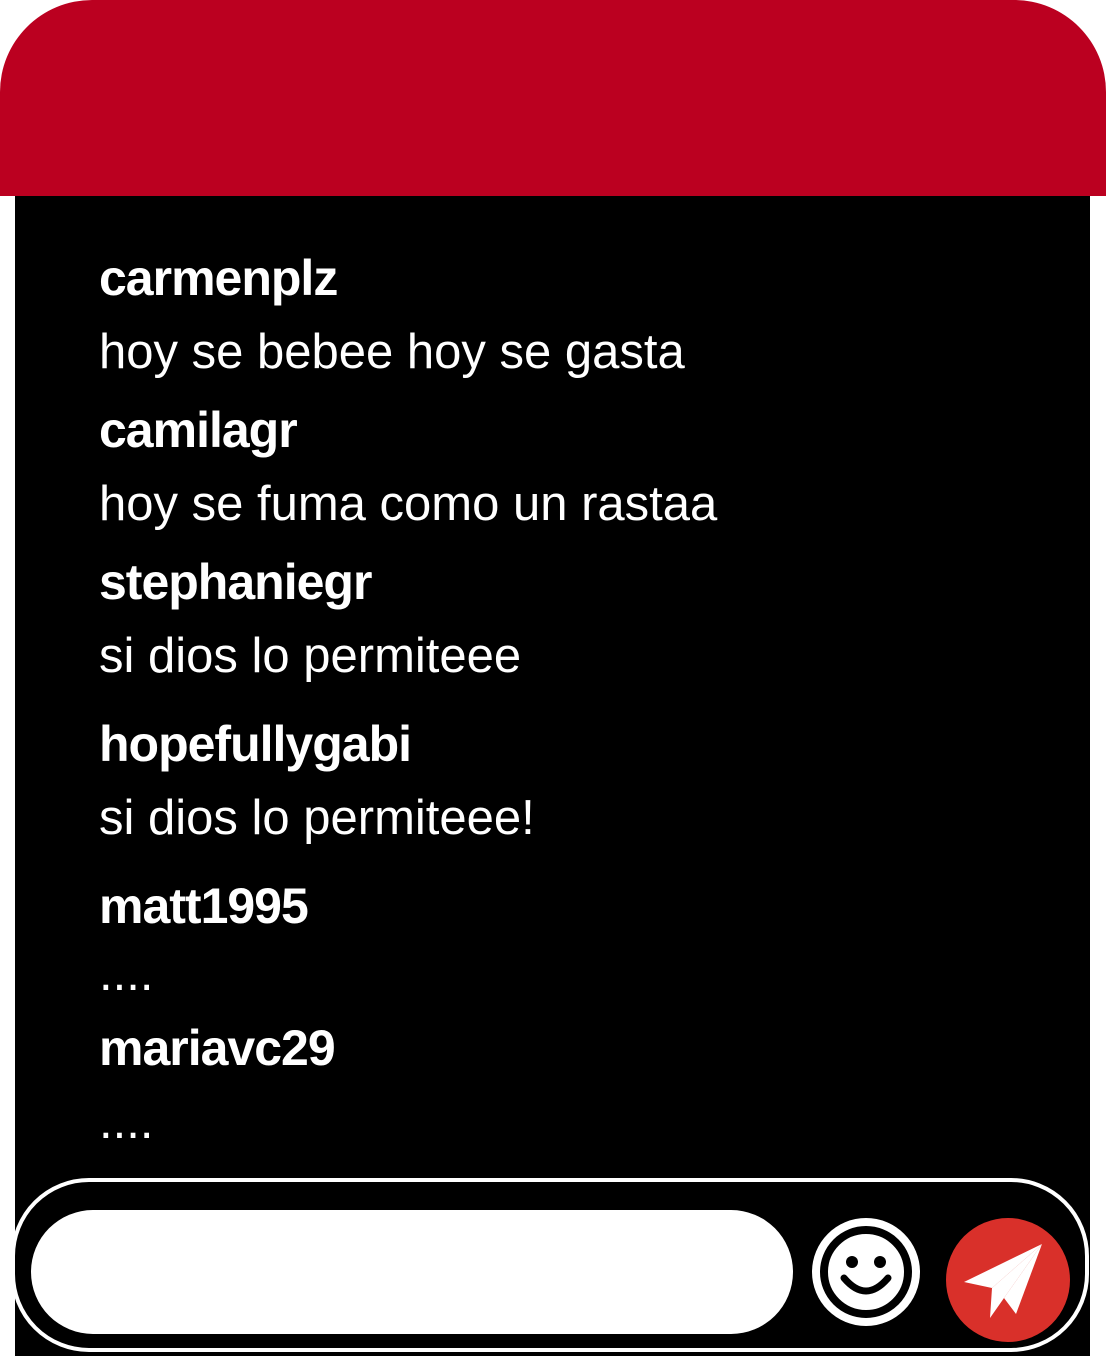 This screenshot has width=1106, height=1366. What do you see at coordinates (412, 1272) in the screenshot?
I see `message-input` at bounding box center [412, 1272].